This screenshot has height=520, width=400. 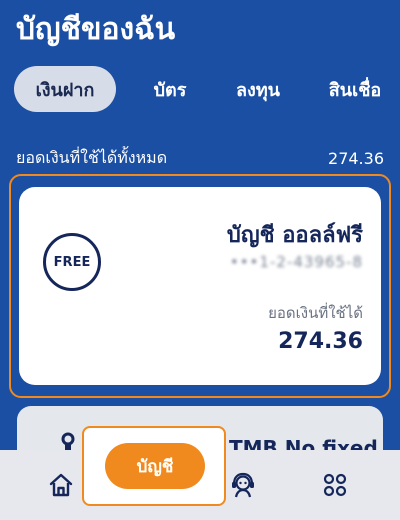 I want to click on free-badge: FREE, so click(x=72, y=262).